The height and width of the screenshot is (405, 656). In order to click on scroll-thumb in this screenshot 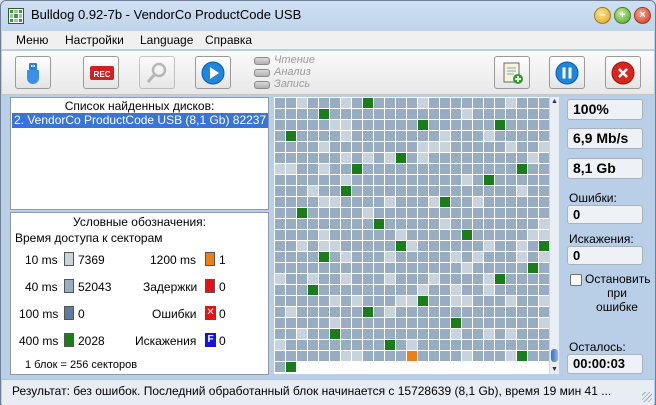, I will do `click(554, 355)`.